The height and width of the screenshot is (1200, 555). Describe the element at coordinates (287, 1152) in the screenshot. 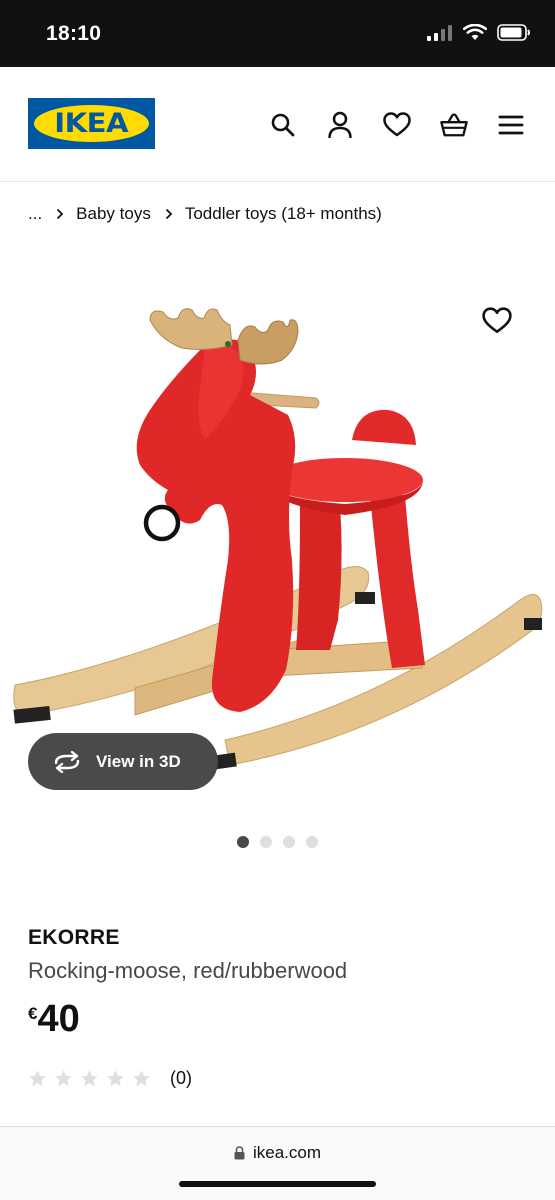

I see `url-text: ikea.com` at that location.